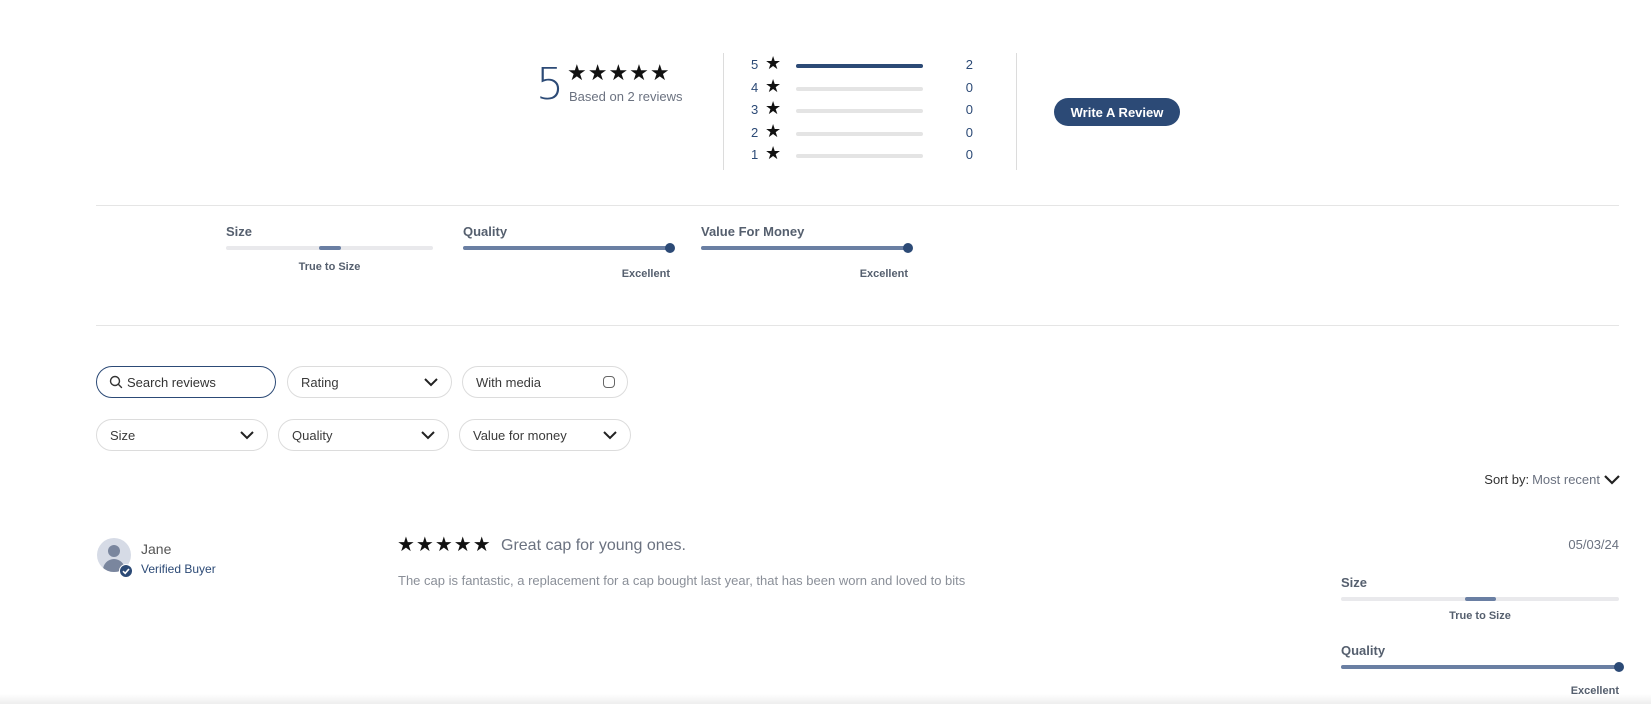 The image size is (1651, 704). I want to click on histogram-row: 1 ★ 0, so click(871, 155).